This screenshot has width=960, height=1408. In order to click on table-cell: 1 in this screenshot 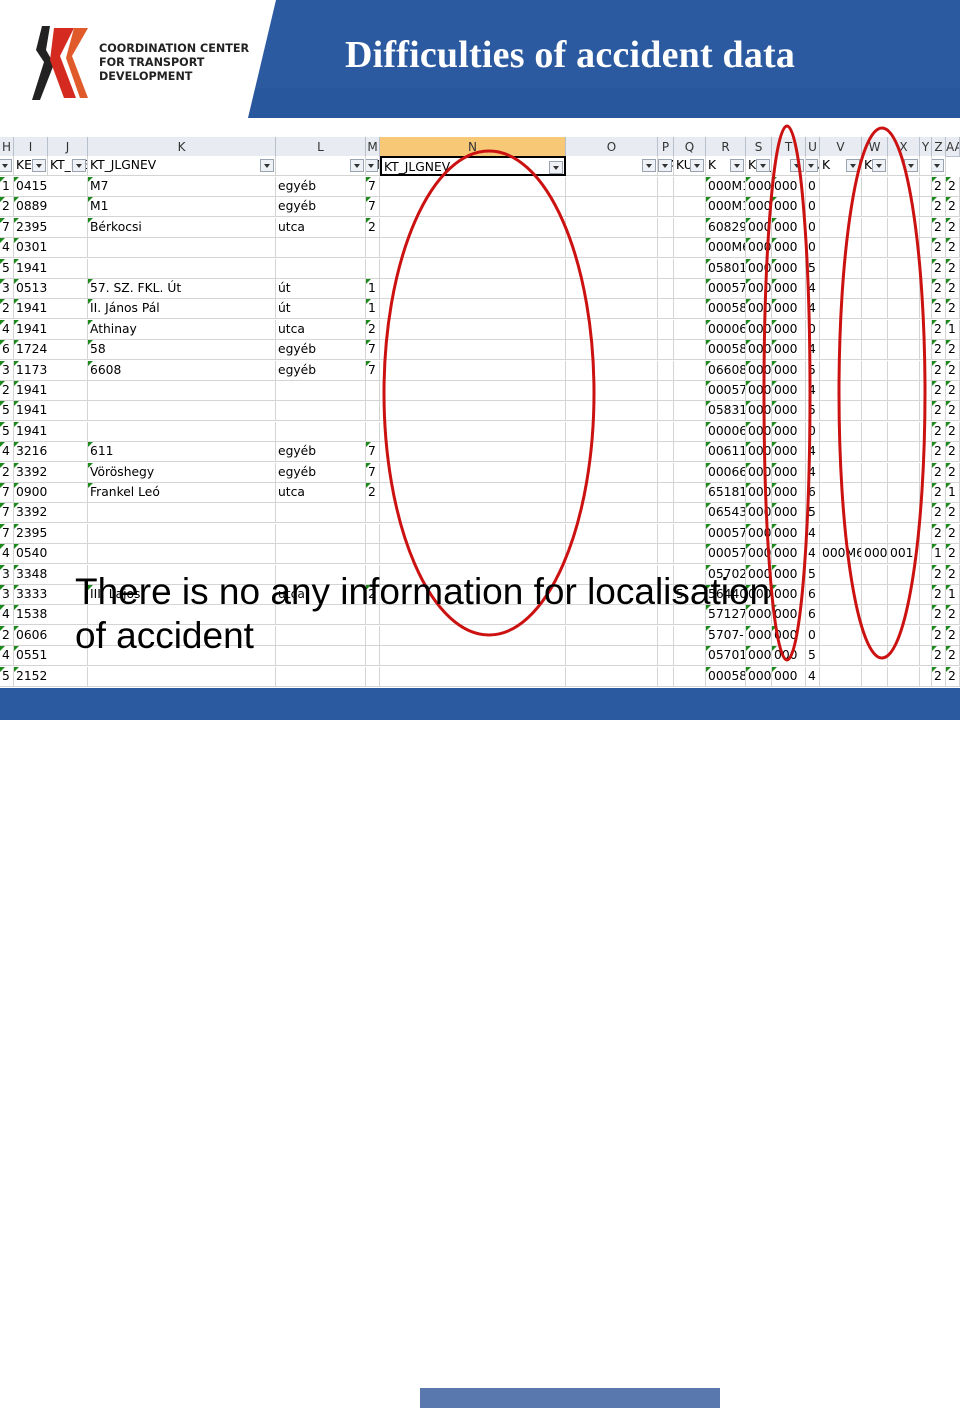, I will do `click(953, 493)`.